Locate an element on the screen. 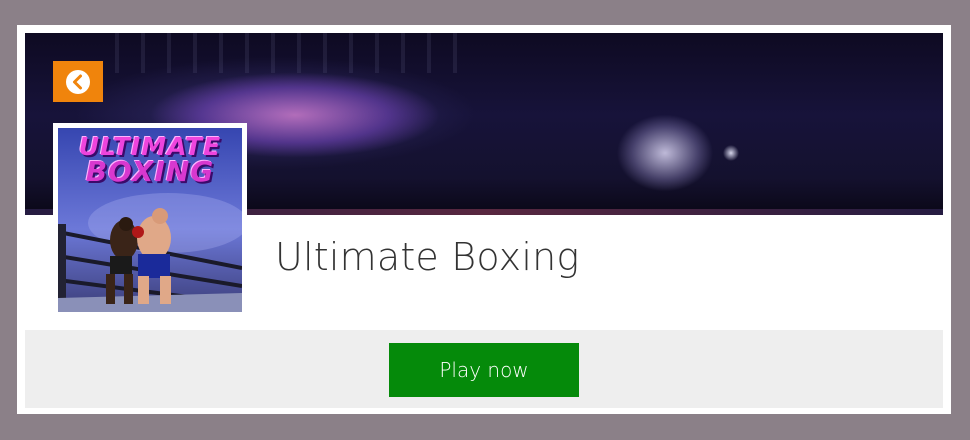  thumbnail-logo: ULTIMATE BOXING is located at coordinates (150, 161).